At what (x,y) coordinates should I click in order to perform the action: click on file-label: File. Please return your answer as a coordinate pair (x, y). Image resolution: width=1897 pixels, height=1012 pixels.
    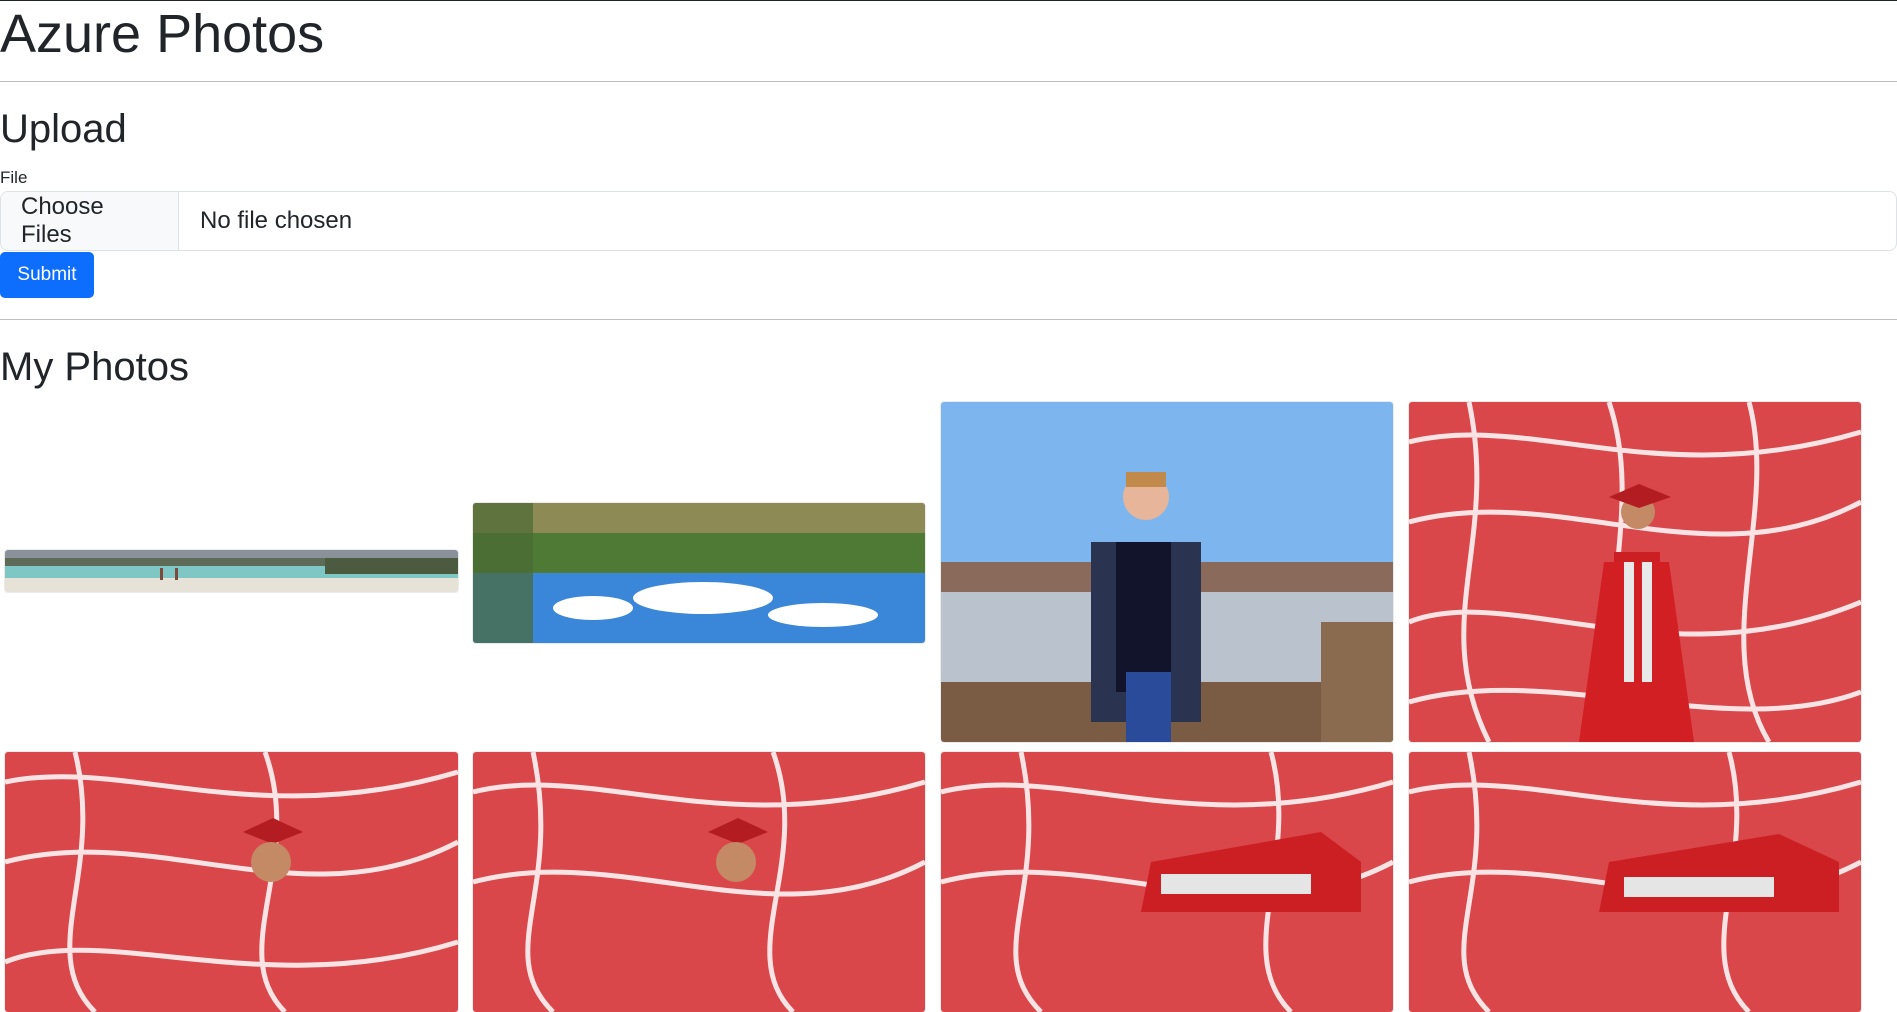
    Looking at the image, I should click on (14, 177).